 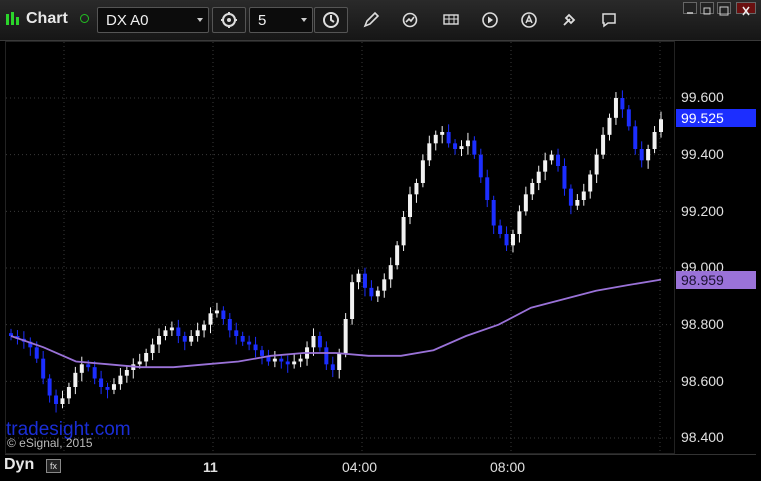 I want to click on settings-icon, so click(x=229, y=20).